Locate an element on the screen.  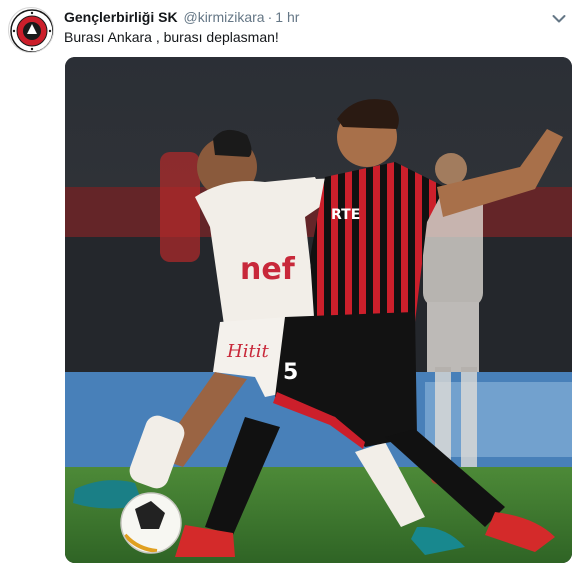
player-number-label: 5 is located at coordinates (290, 372).